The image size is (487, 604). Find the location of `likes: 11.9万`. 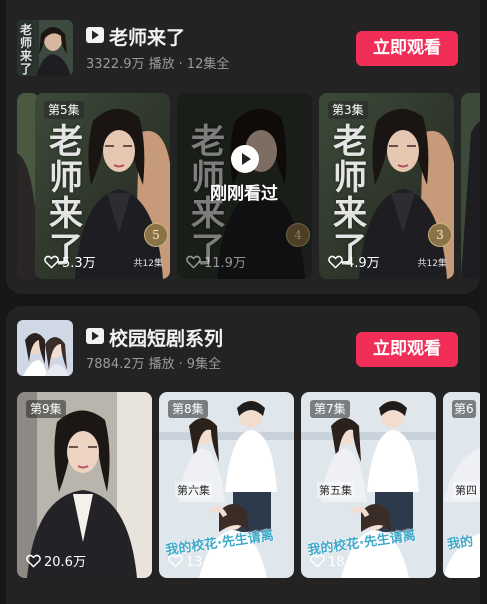

likes: 11.9万 is located at coordinates (216, 261).